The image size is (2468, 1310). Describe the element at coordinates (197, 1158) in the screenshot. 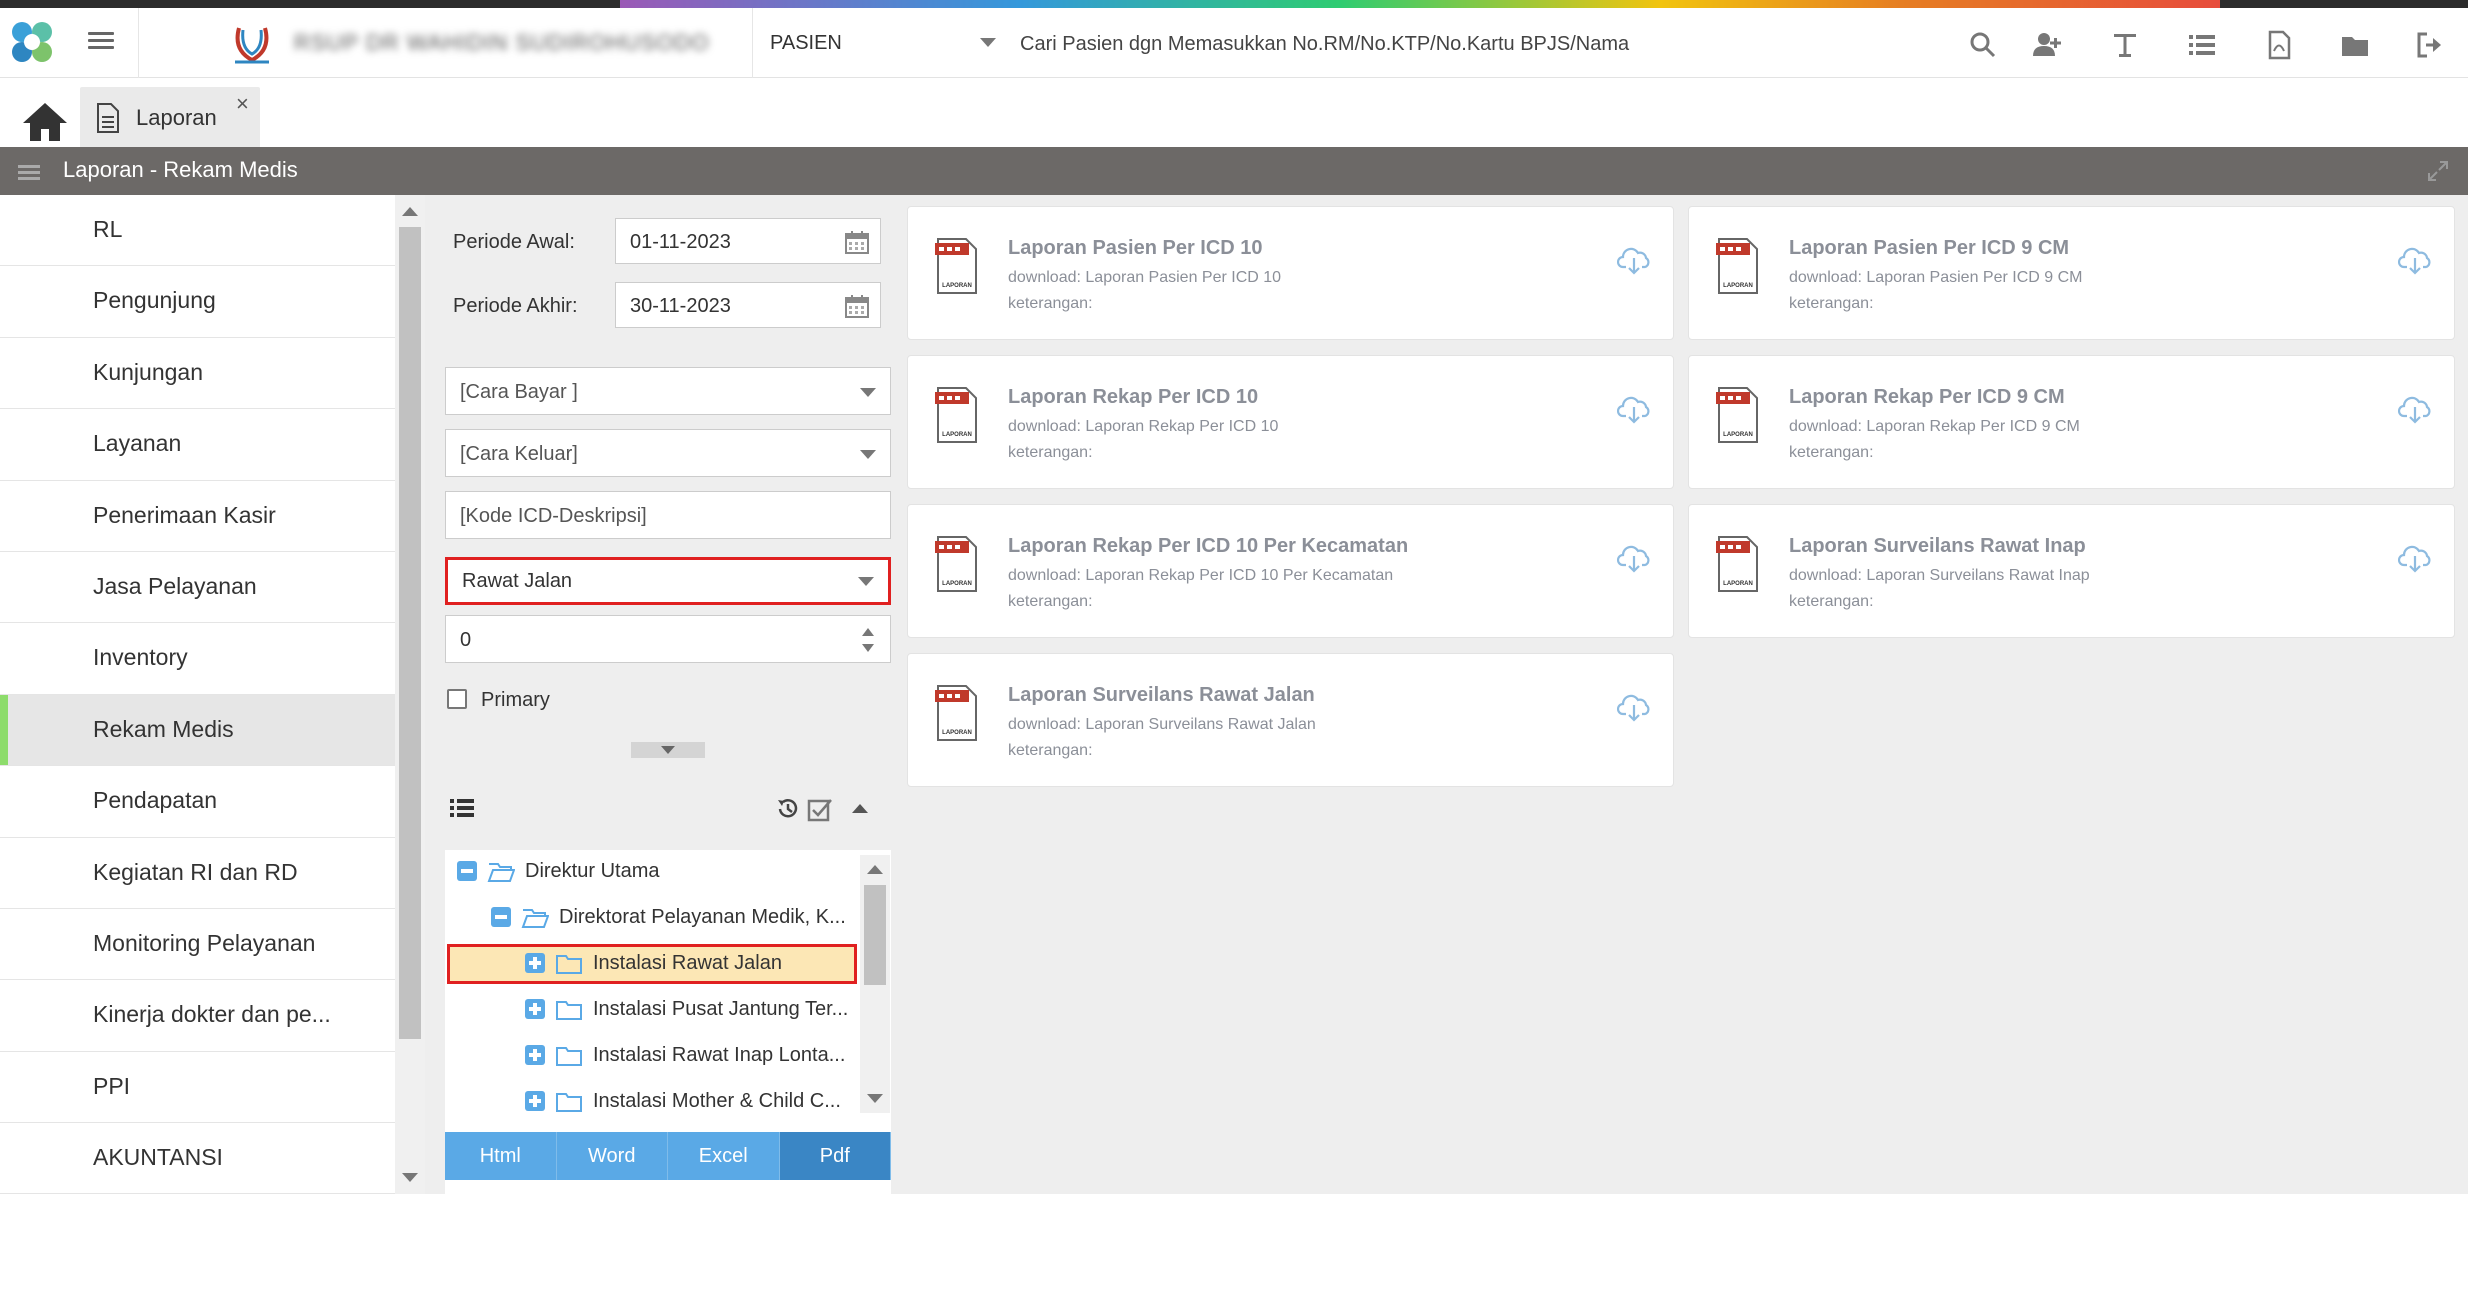

I see `sidebar-item: AKUNTANSI` at that location.